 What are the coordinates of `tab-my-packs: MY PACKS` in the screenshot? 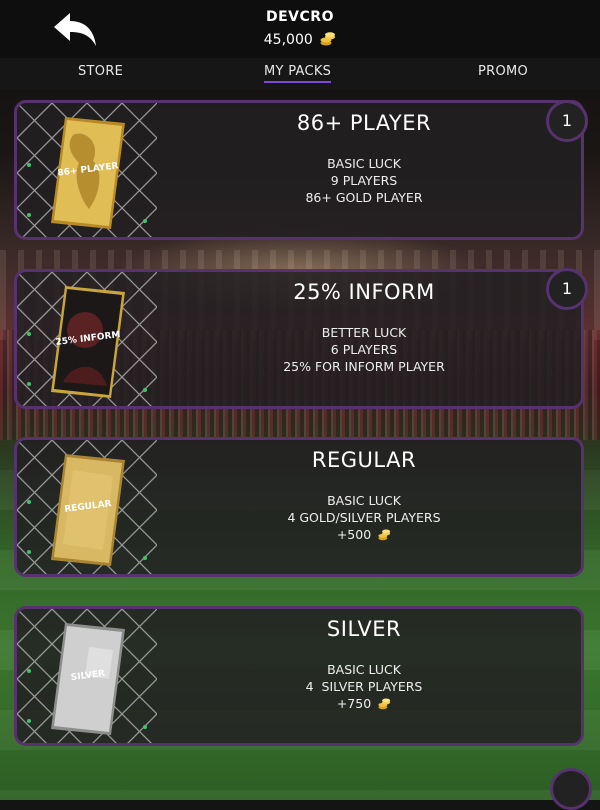 It's located at (298, 73).